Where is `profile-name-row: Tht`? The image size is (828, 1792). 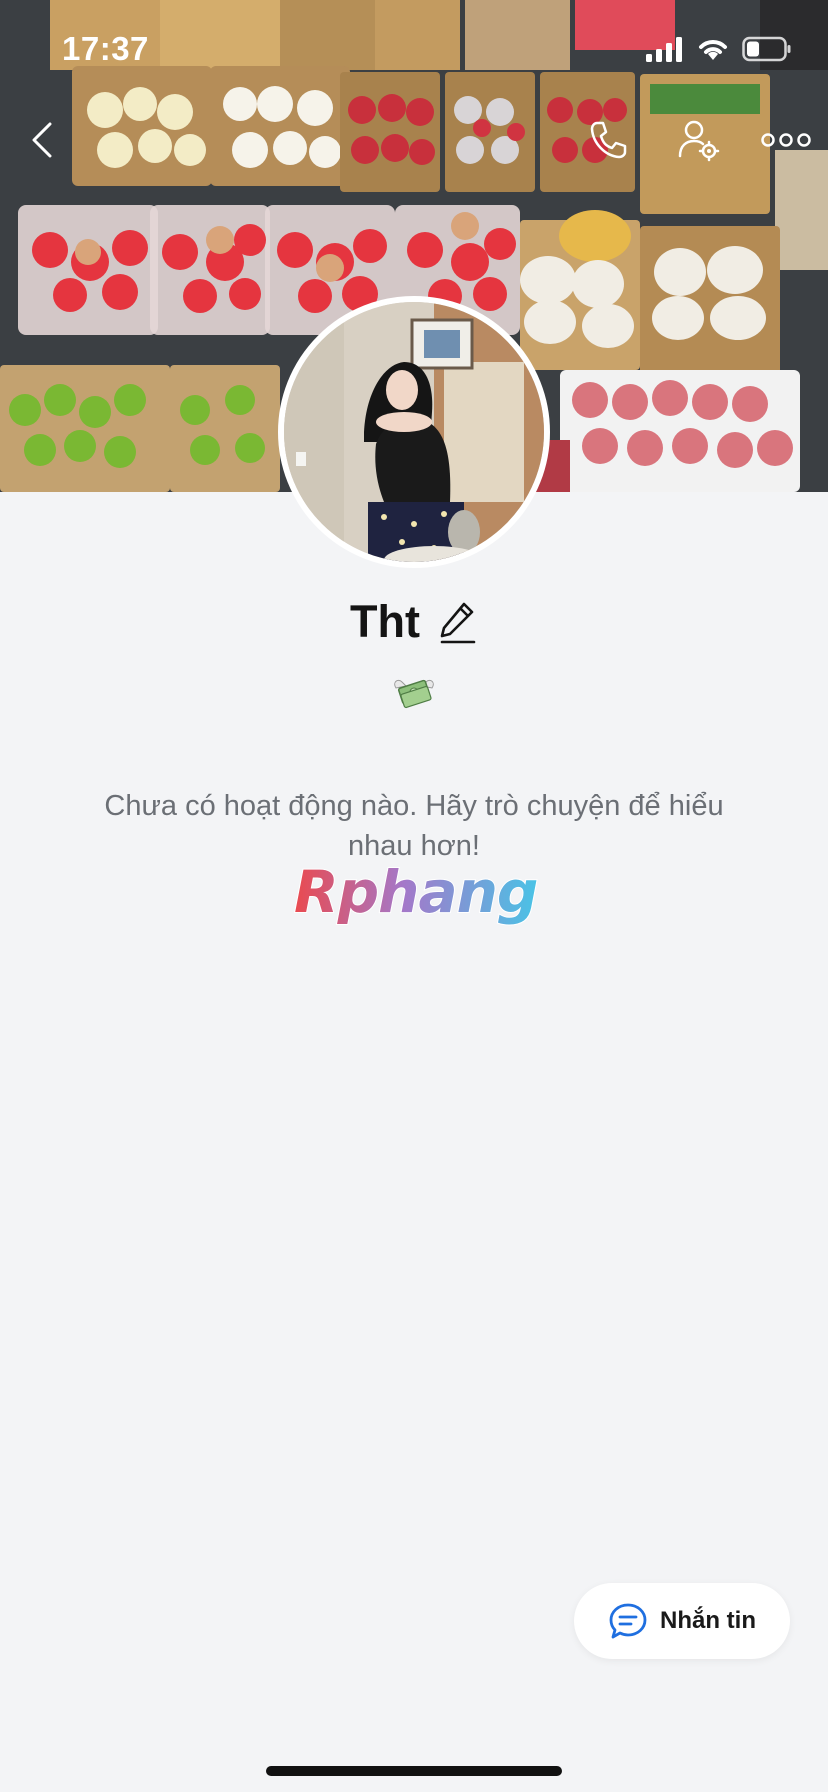
profile-name-row: Tht is located at coordinates (414, 622).